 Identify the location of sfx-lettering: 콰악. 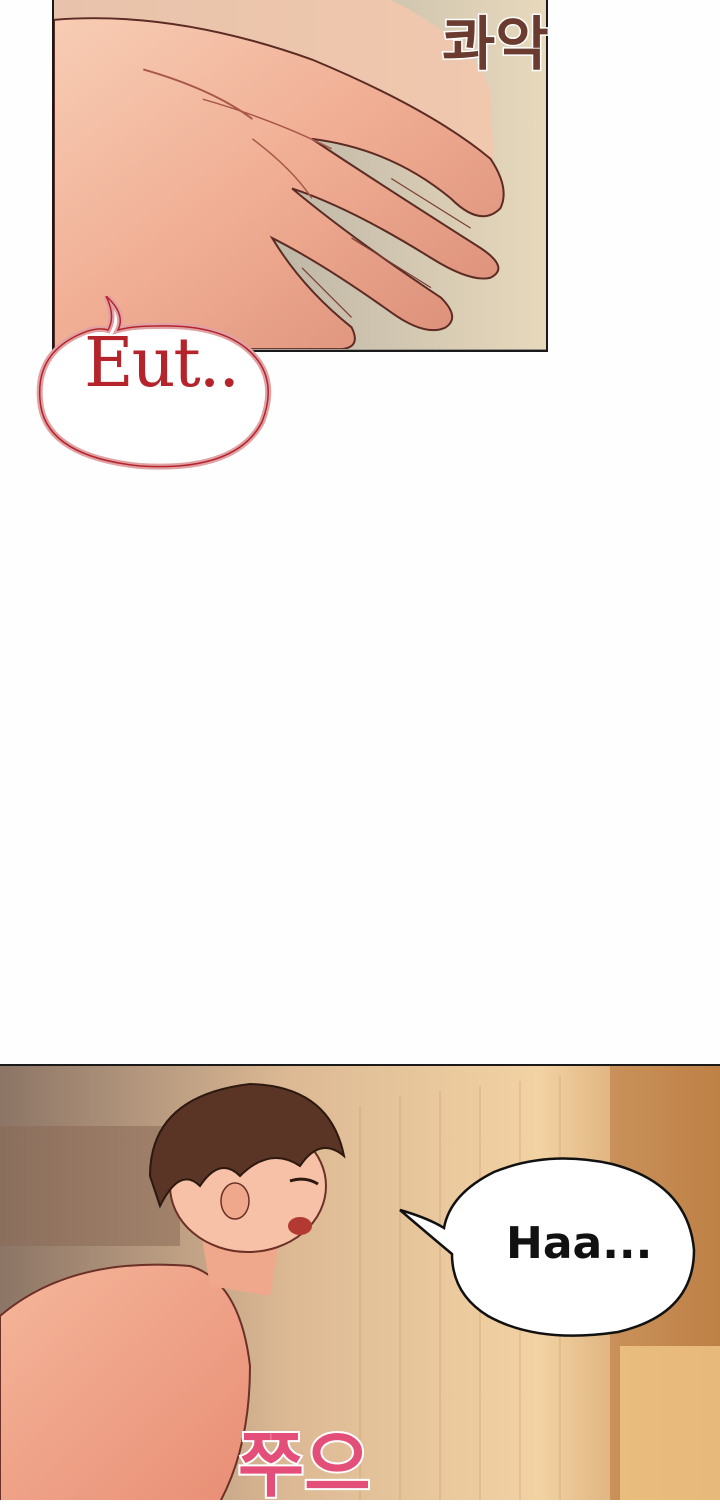
(496, 44).